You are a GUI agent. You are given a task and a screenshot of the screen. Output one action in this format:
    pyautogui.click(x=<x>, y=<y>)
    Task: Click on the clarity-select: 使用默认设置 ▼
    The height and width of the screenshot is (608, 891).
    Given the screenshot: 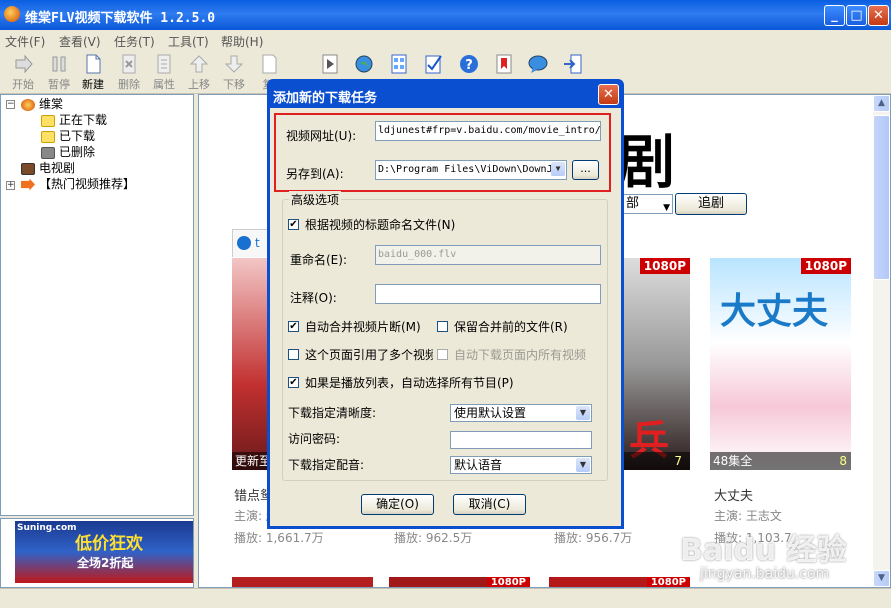 What is the action you would take?
    pyautogui.click(x=521, y=413)
    